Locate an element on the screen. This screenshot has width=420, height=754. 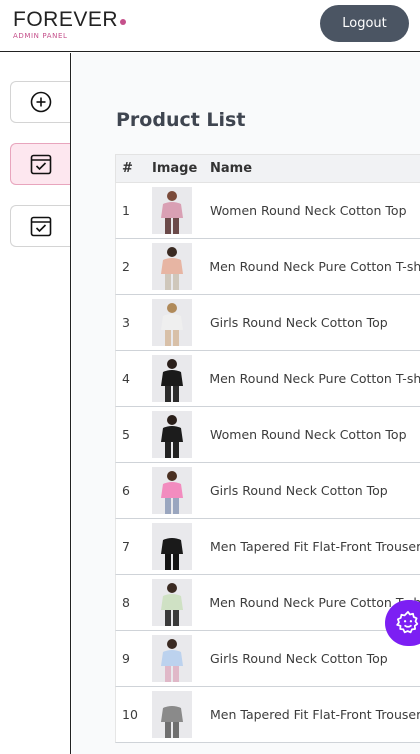
row-number: 5 is located at coordinates (126, 434).